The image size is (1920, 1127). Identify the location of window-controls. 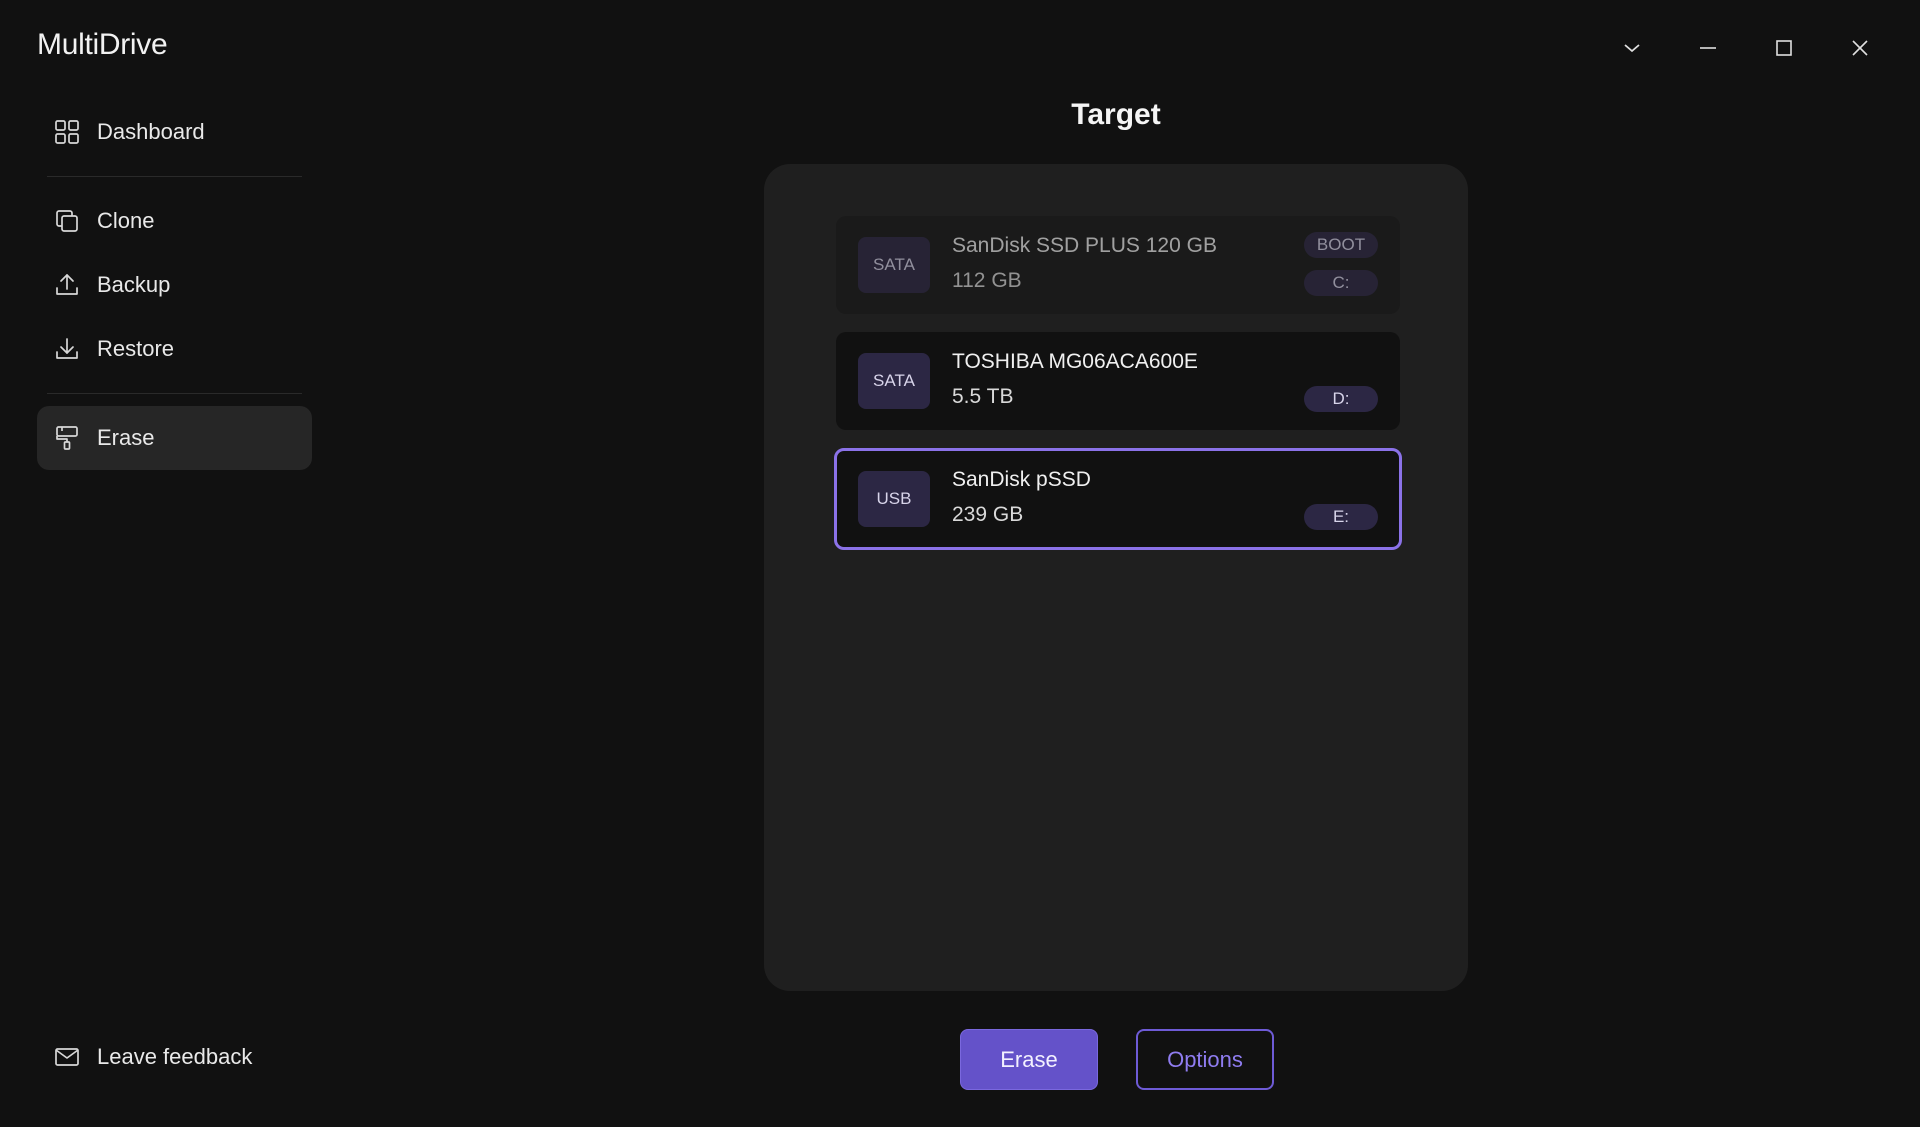
(1746, 48).